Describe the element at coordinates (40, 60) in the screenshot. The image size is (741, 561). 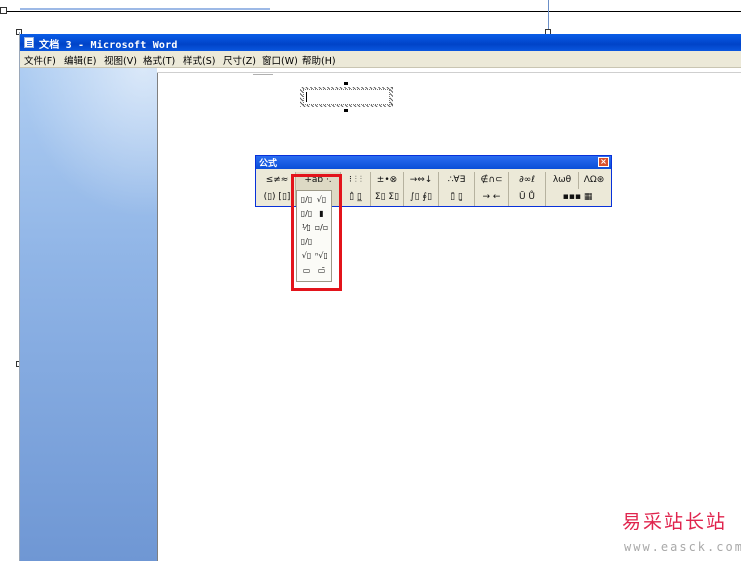
I see `menu-file: 文件(F)` at that location.